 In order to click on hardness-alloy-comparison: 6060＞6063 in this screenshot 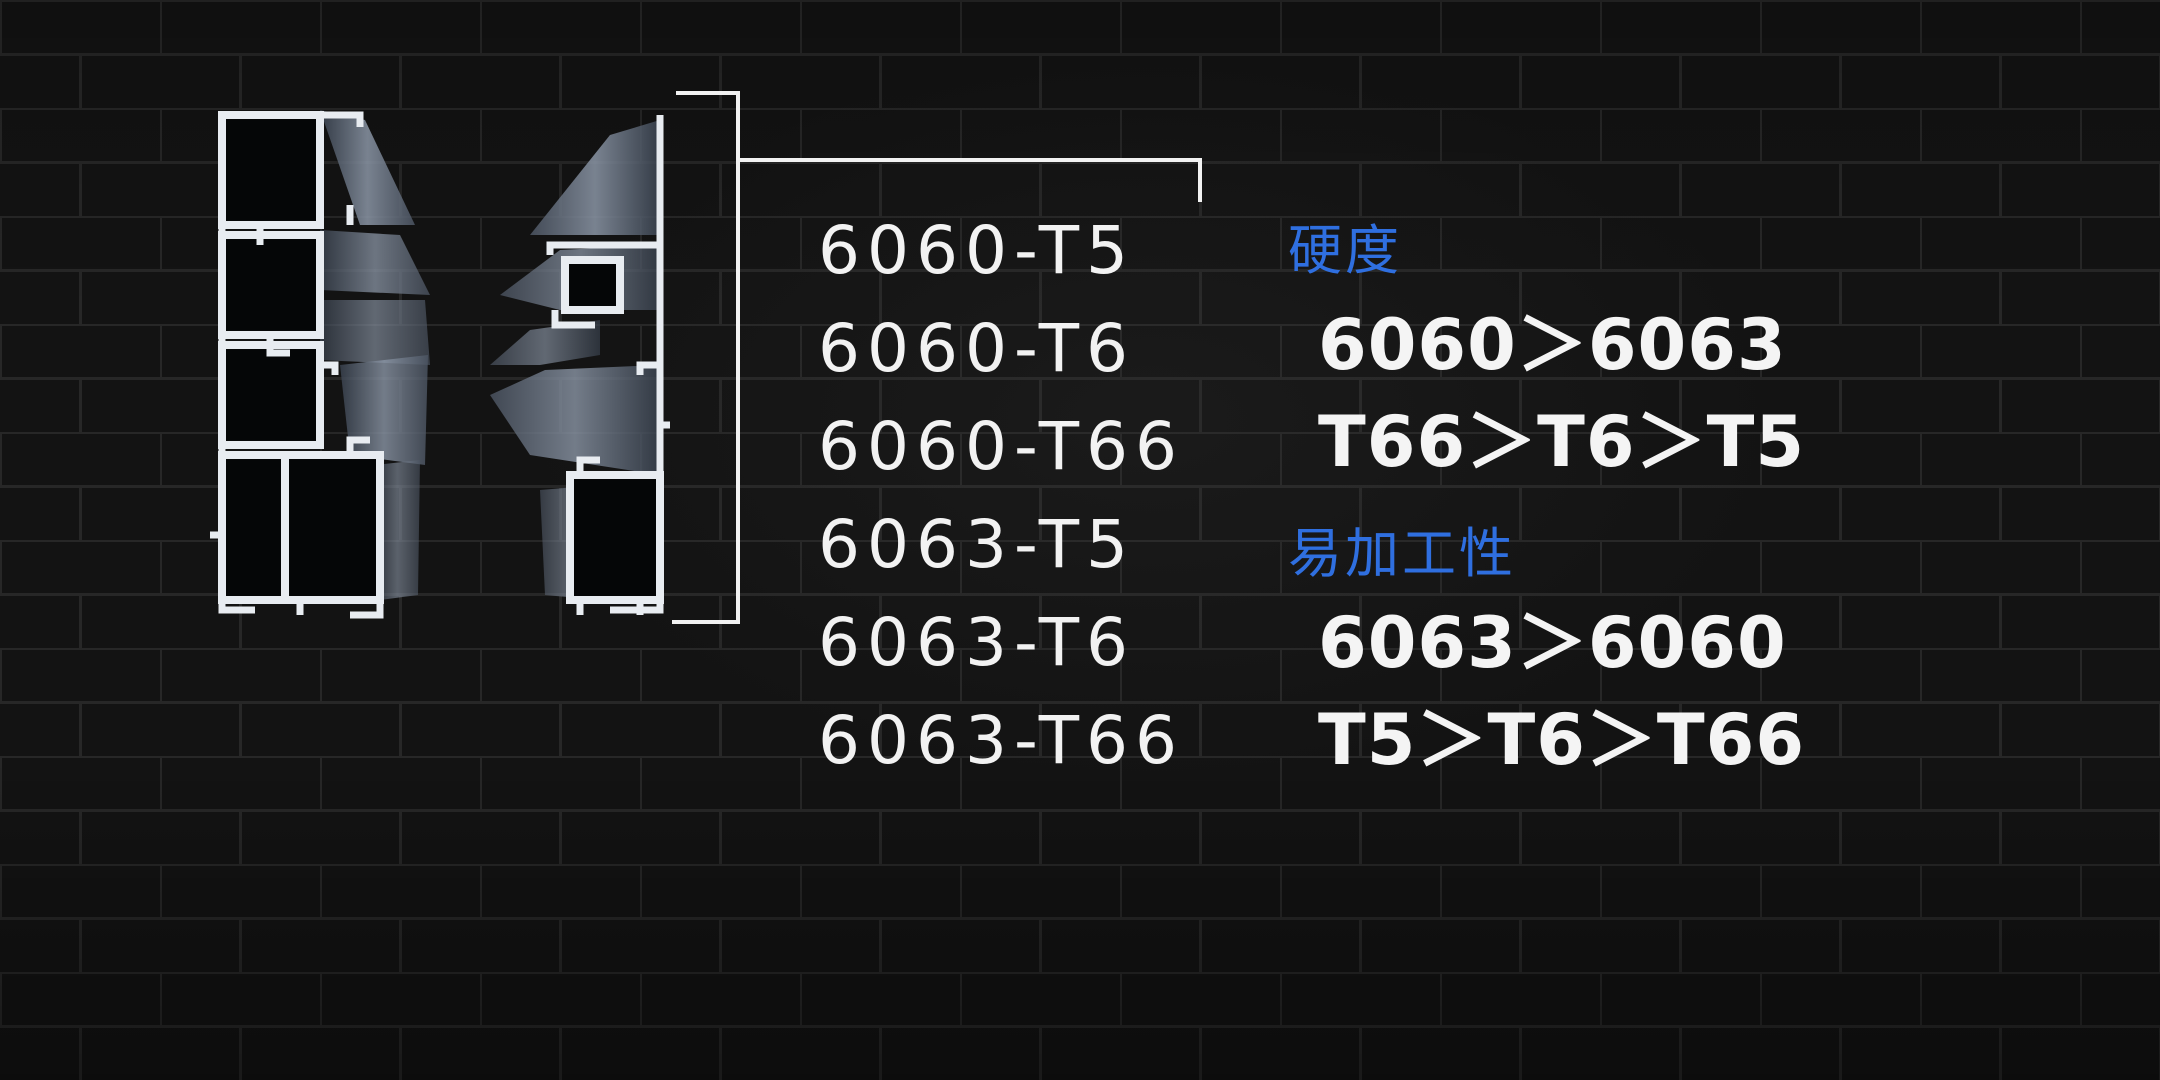, I will do `click(1552, 345)`.